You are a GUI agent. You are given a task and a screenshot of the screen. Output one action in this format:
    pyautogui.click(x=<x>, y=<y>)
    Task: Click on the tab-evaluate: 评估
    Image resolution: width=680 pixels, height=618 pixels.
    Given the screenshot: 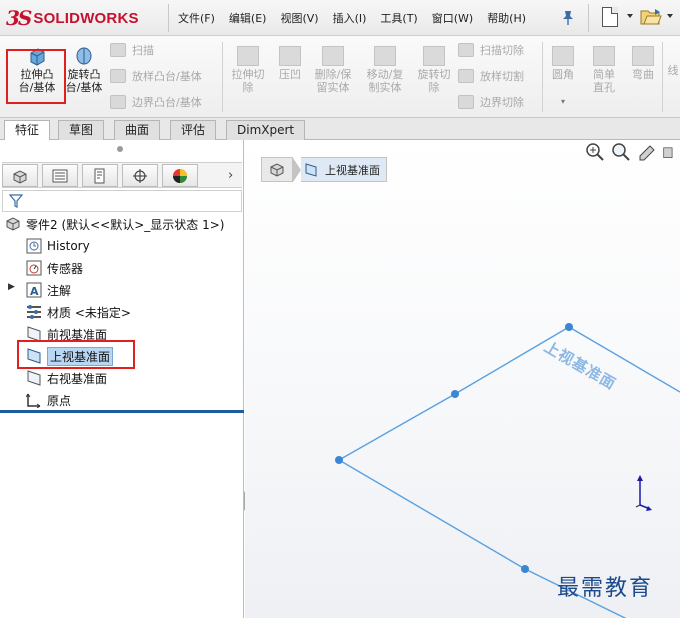 What is the action you would take?
    pyautogui.click(x=193, y=130)
    